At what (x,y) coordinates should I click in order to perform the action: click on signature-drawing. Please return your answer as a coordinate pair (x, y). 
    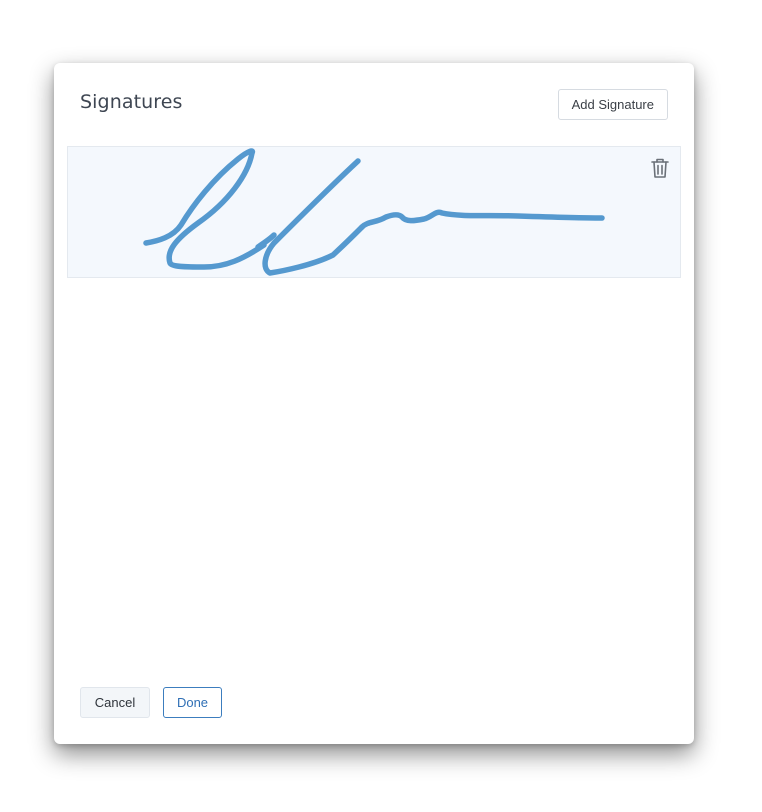
    Looking at the image, I should click on (374, 212).